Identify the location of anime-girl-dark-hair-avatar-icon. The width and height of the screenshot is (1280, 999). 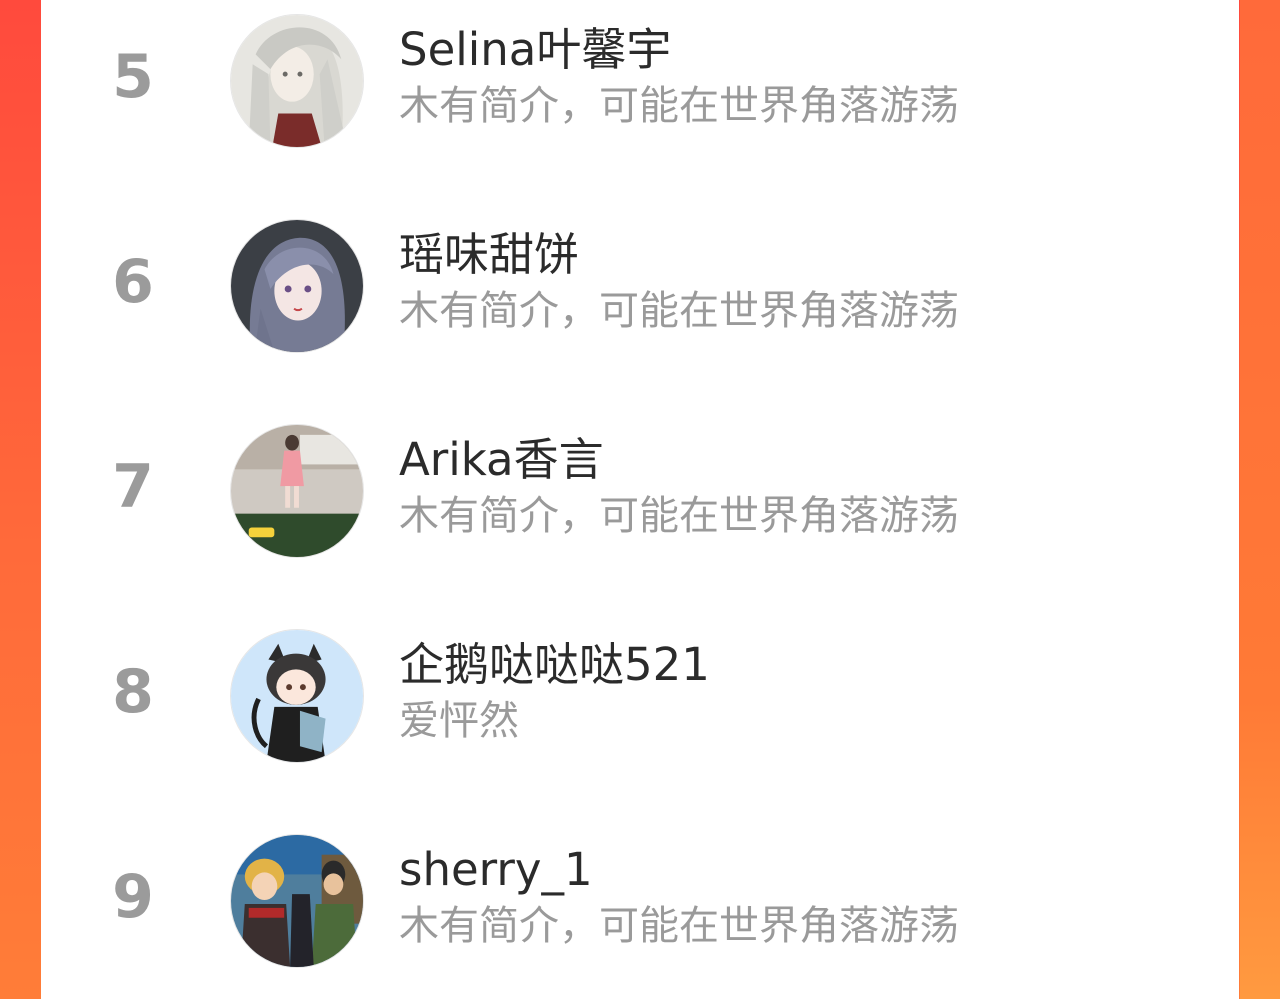
(297, 286).